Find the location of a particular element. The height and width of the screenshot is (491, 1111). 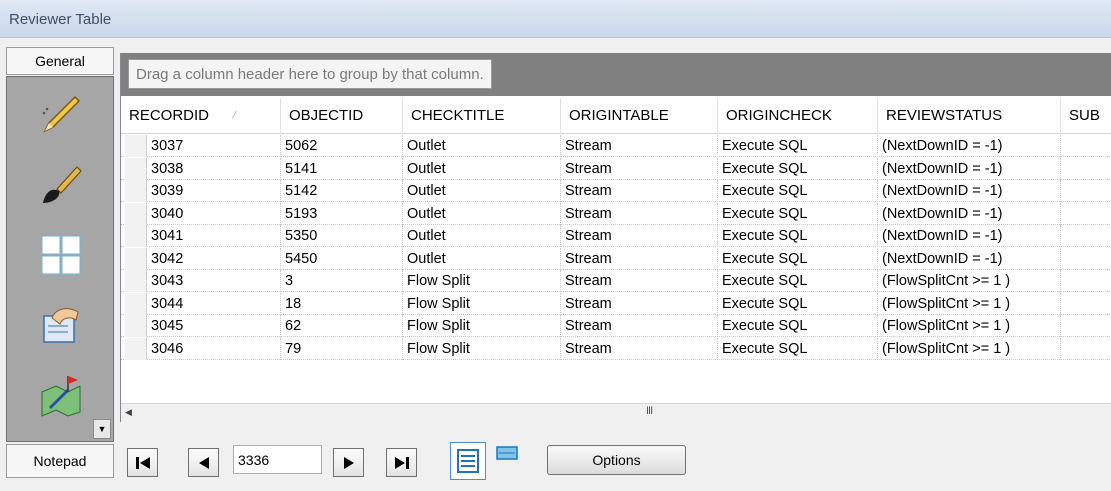

first-record-button is located at coordinates (142, 462).